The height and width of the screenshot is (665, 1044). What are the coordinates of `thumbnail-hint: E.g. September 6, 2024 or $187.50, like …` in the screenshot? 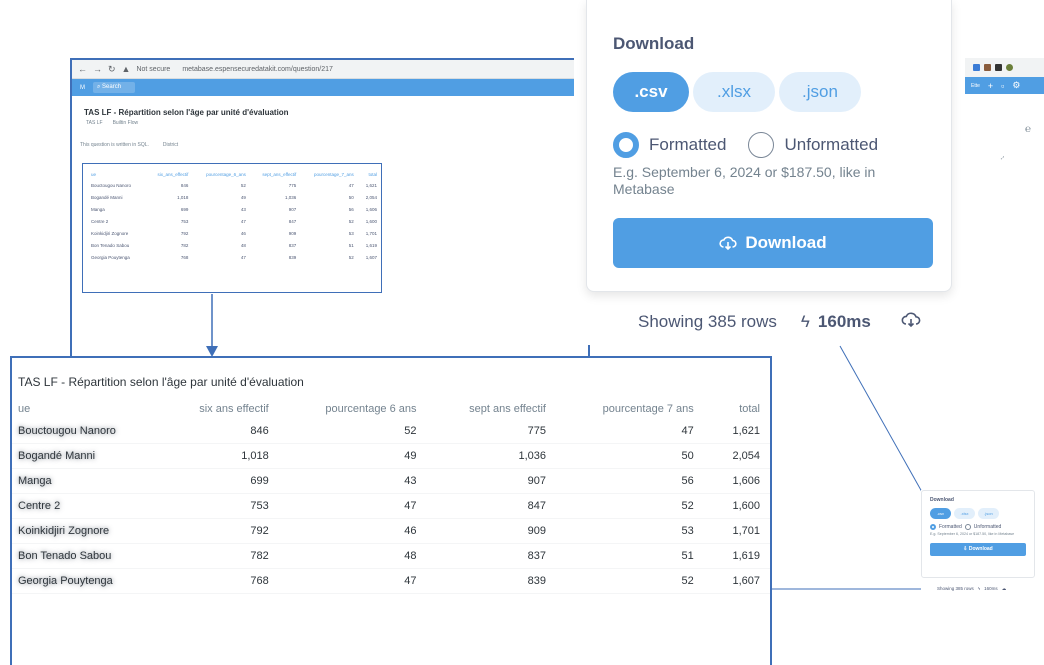 It's located at (972, 534).